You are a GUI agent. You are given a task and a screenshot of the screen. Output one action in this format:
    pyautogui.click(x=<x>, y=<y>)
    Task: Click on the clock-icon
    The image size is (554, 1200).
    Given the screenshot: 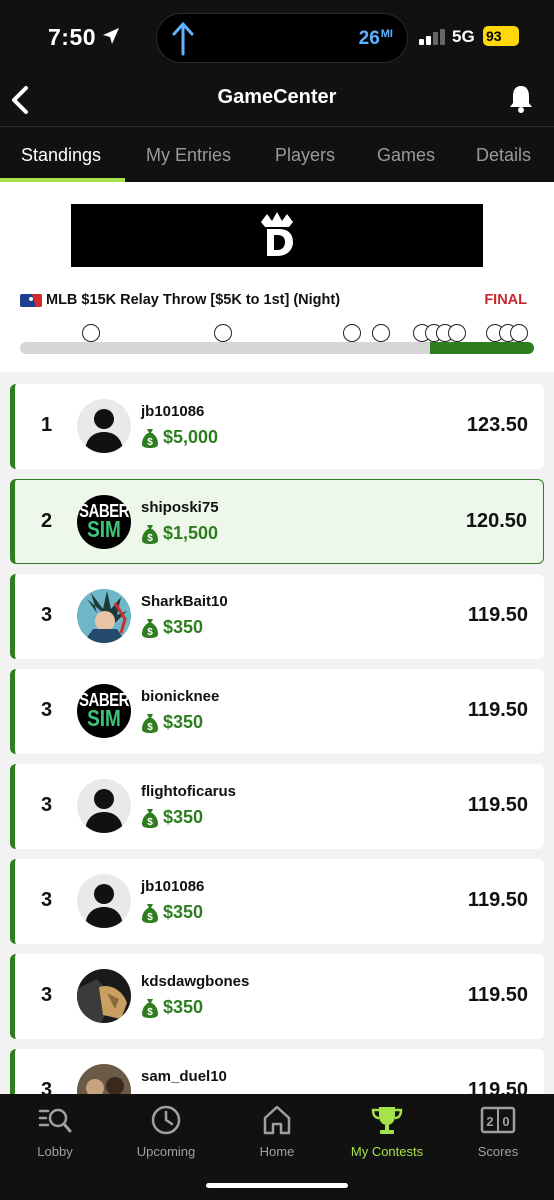 What is the action you would take?
    pyautogui.click(x=166, y=1120)
    